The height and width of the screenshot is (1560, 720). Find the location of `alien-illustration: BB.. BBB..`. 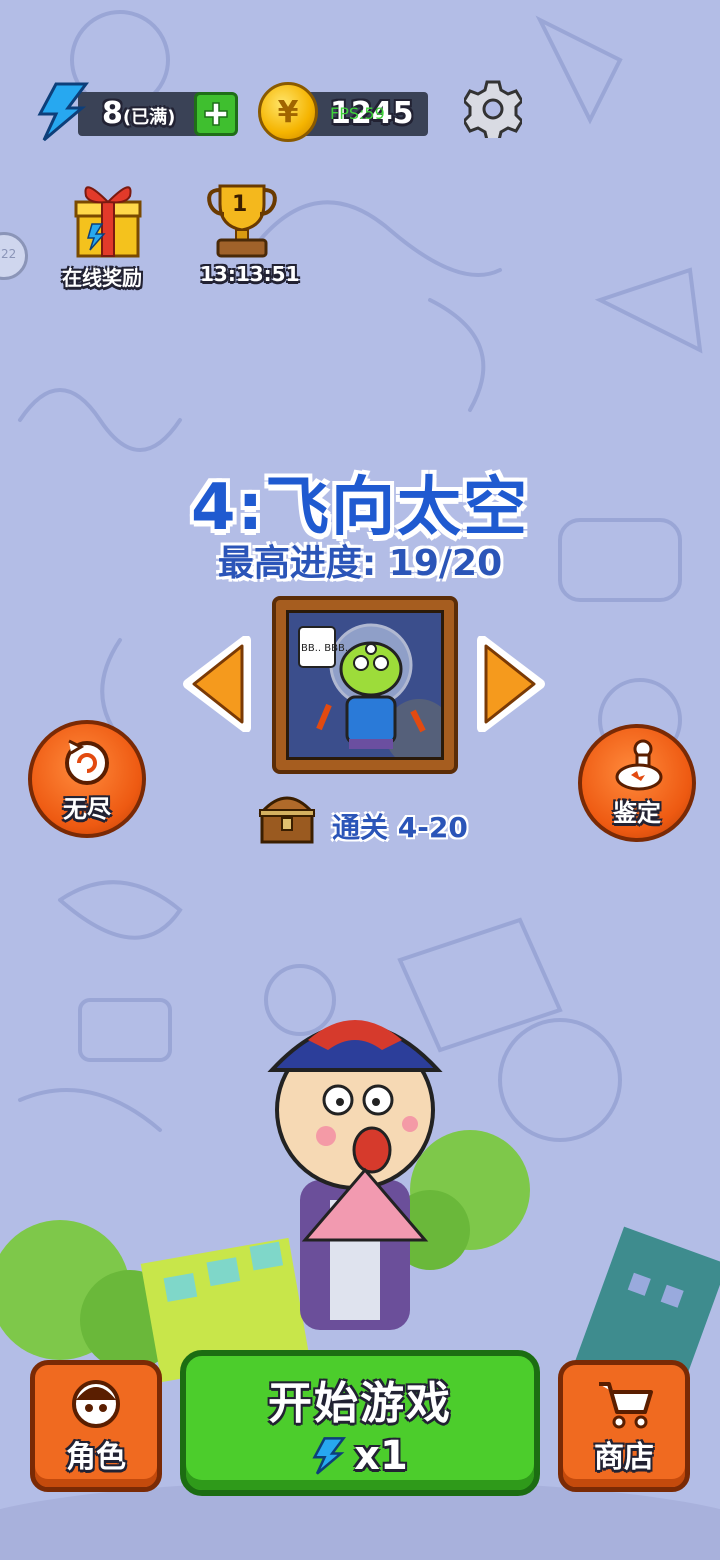

alien-illustration: BB.. BBB.. is located at coordinates (369, 690).